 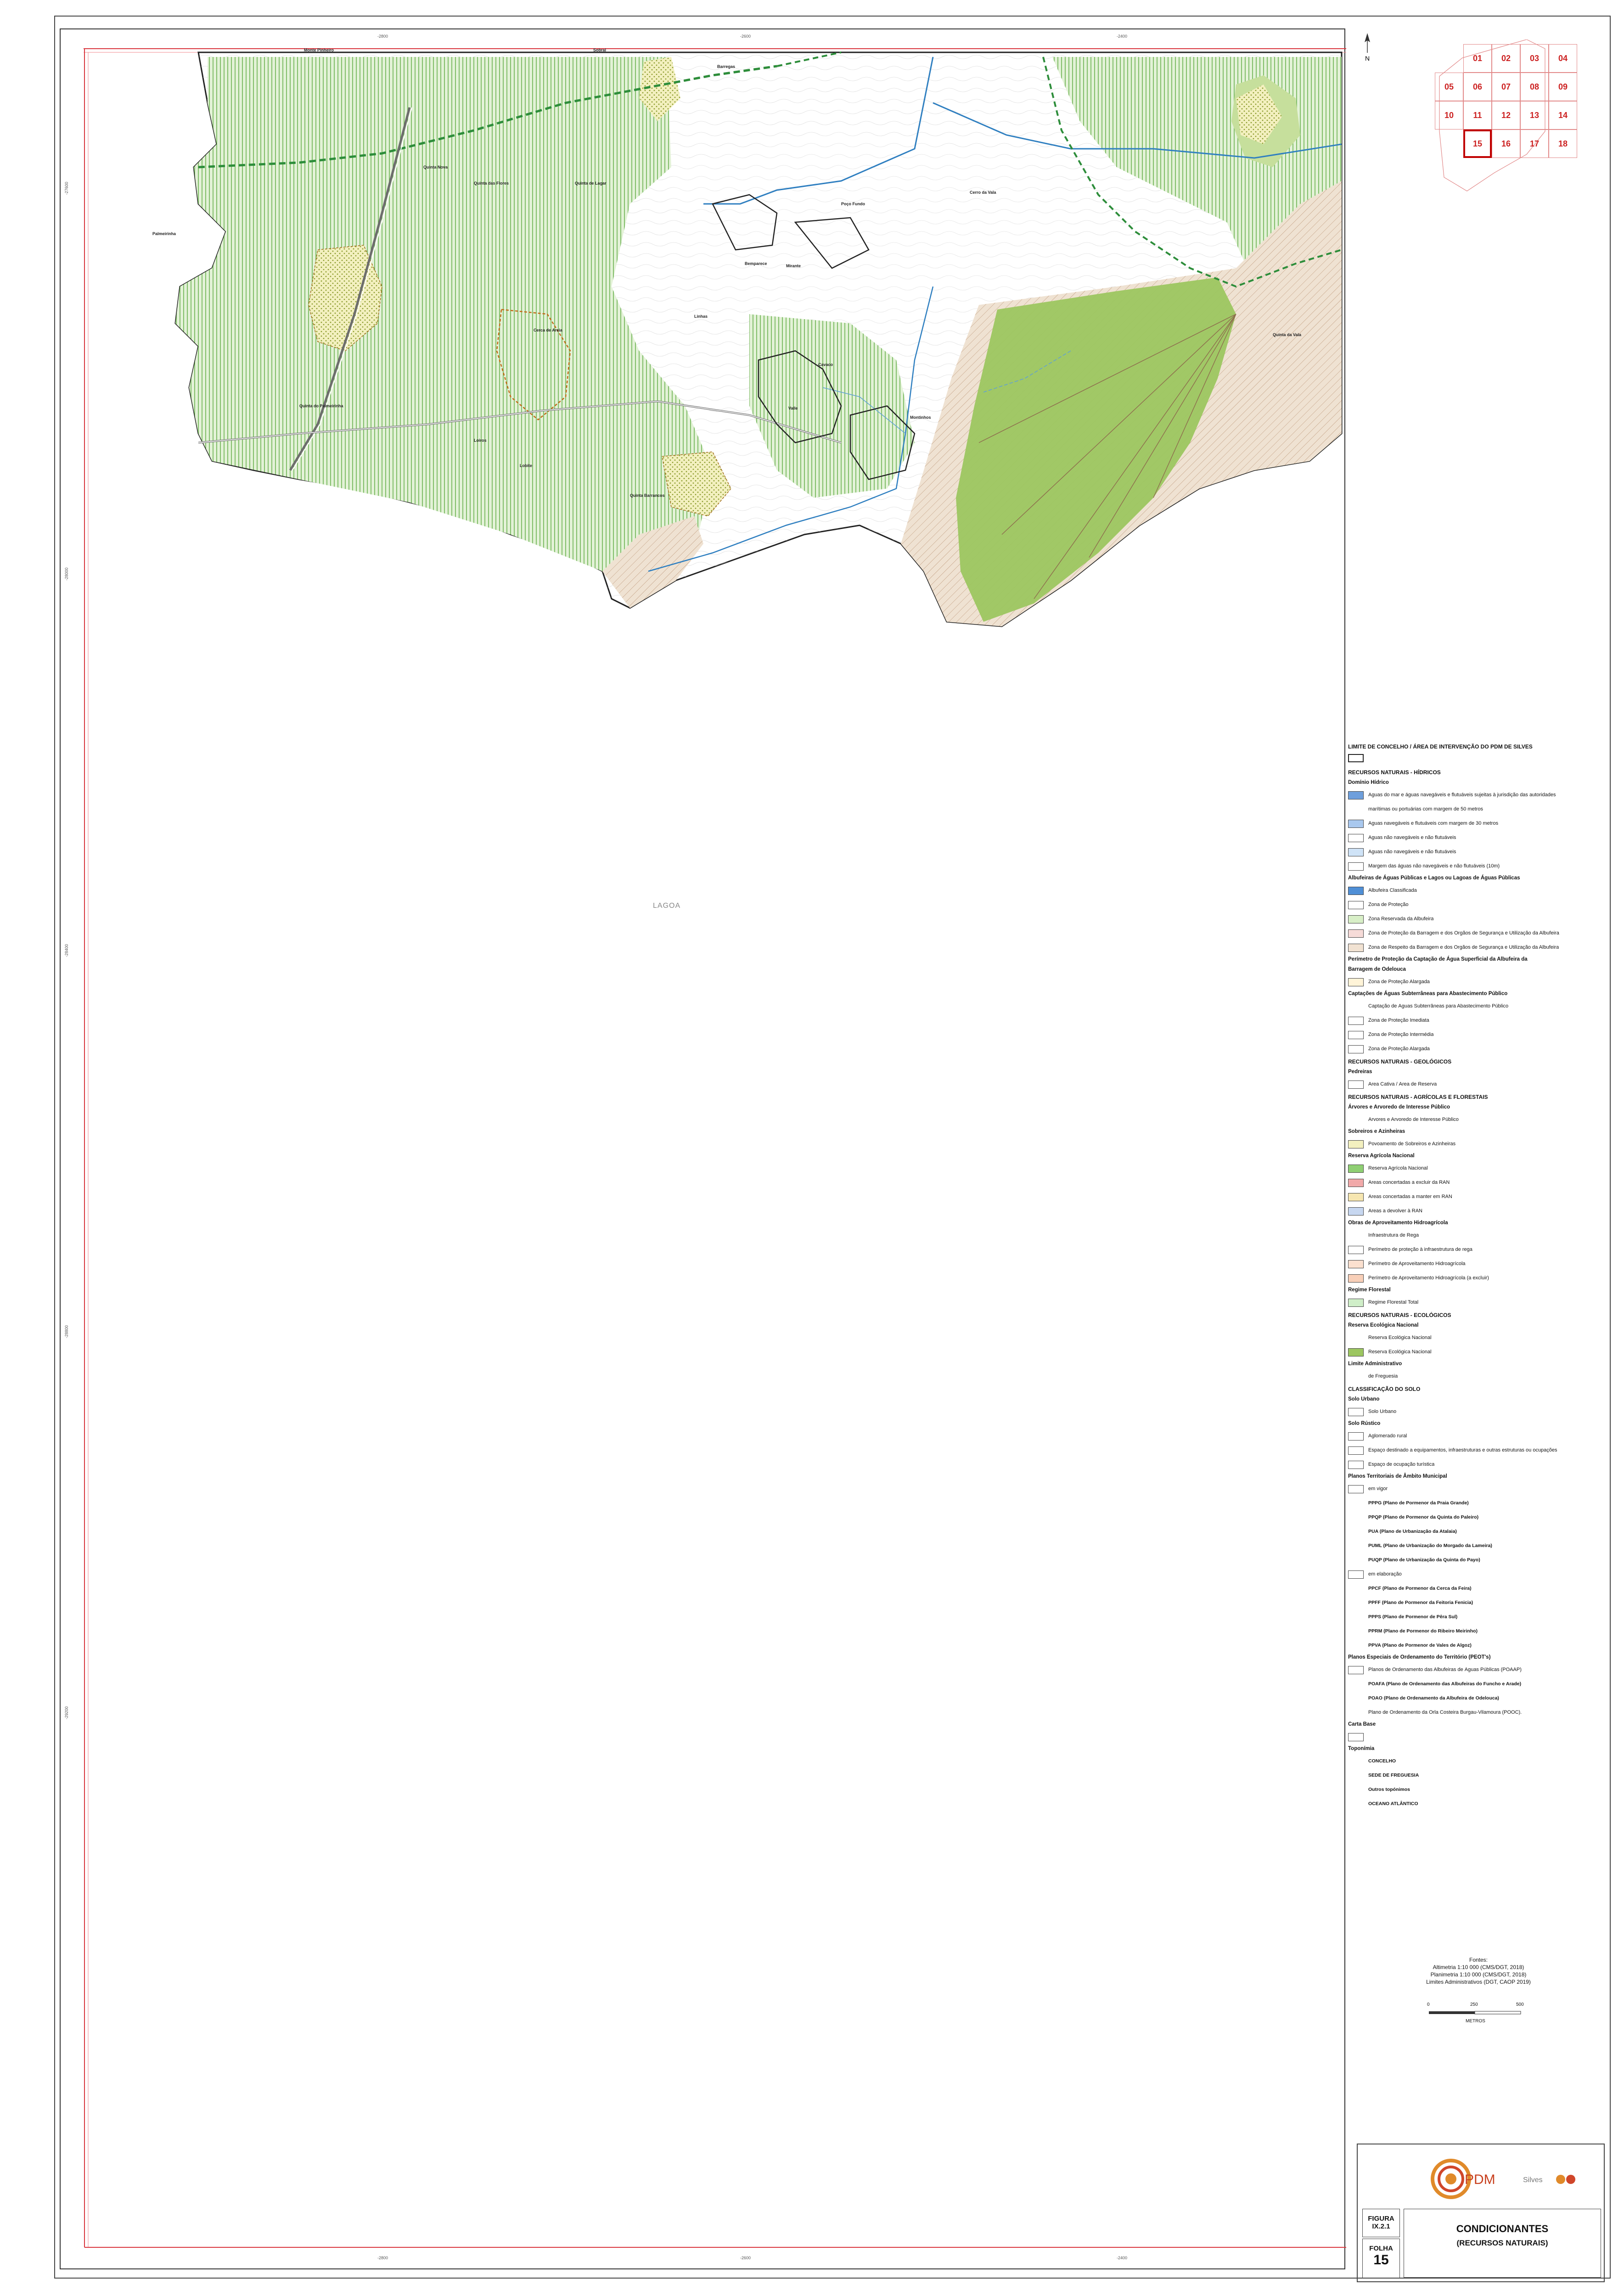 I want to click on index-cell-09: 09, so click(x=1563, y=87).